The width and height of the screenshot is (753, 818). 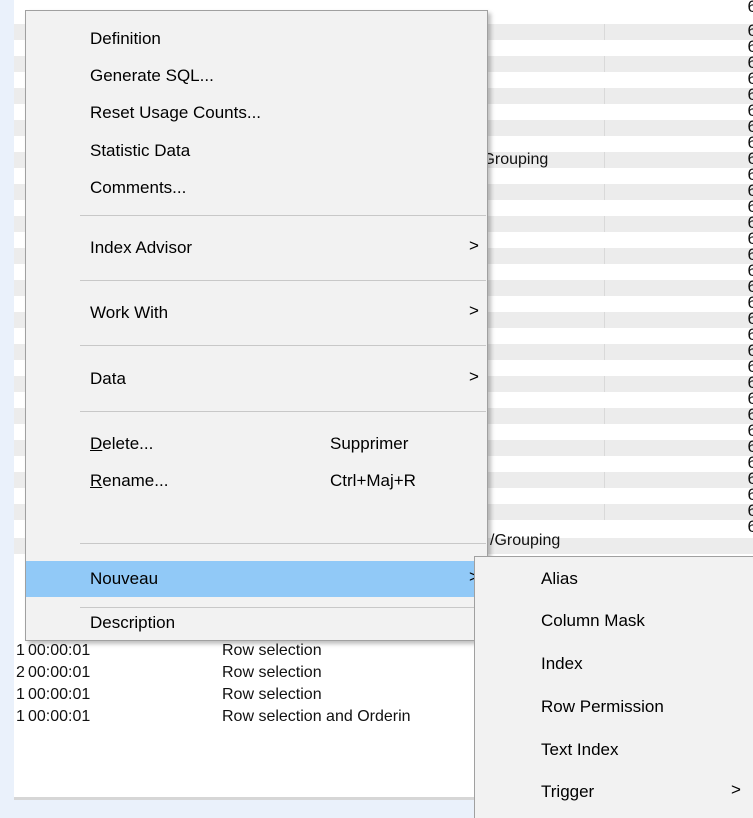 What do you see at coordinates (256, 579) in the screenshot?
I see `menu-item-nouveau: Nouveau>` at bounding box center [256, 579].